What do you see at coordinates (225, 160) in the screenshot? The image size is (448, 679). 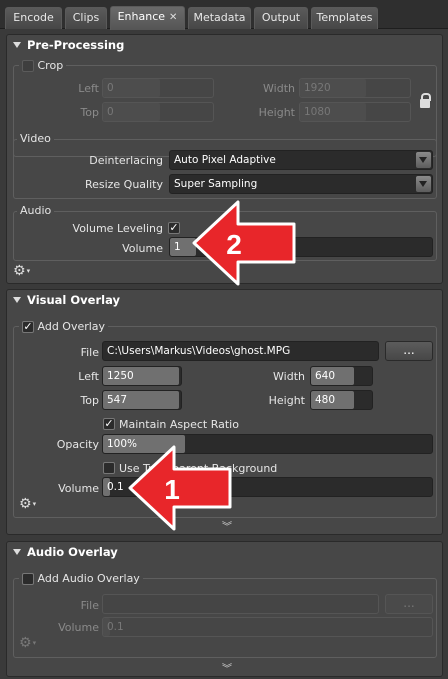 I see `select-value: Auto Pixel Adaptive` at bounding box center [225, 160].